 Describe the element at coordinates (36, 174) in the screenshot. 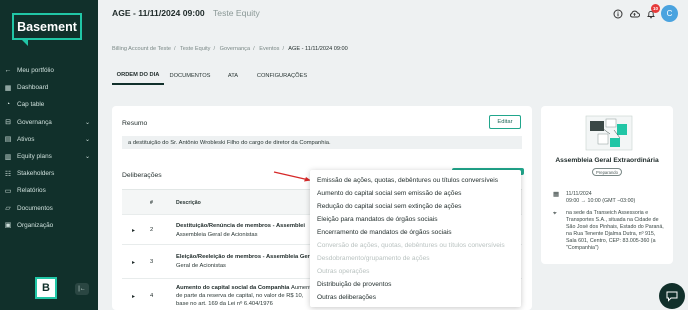

I see `sidebar-item-label: Stakeholders` at that location.